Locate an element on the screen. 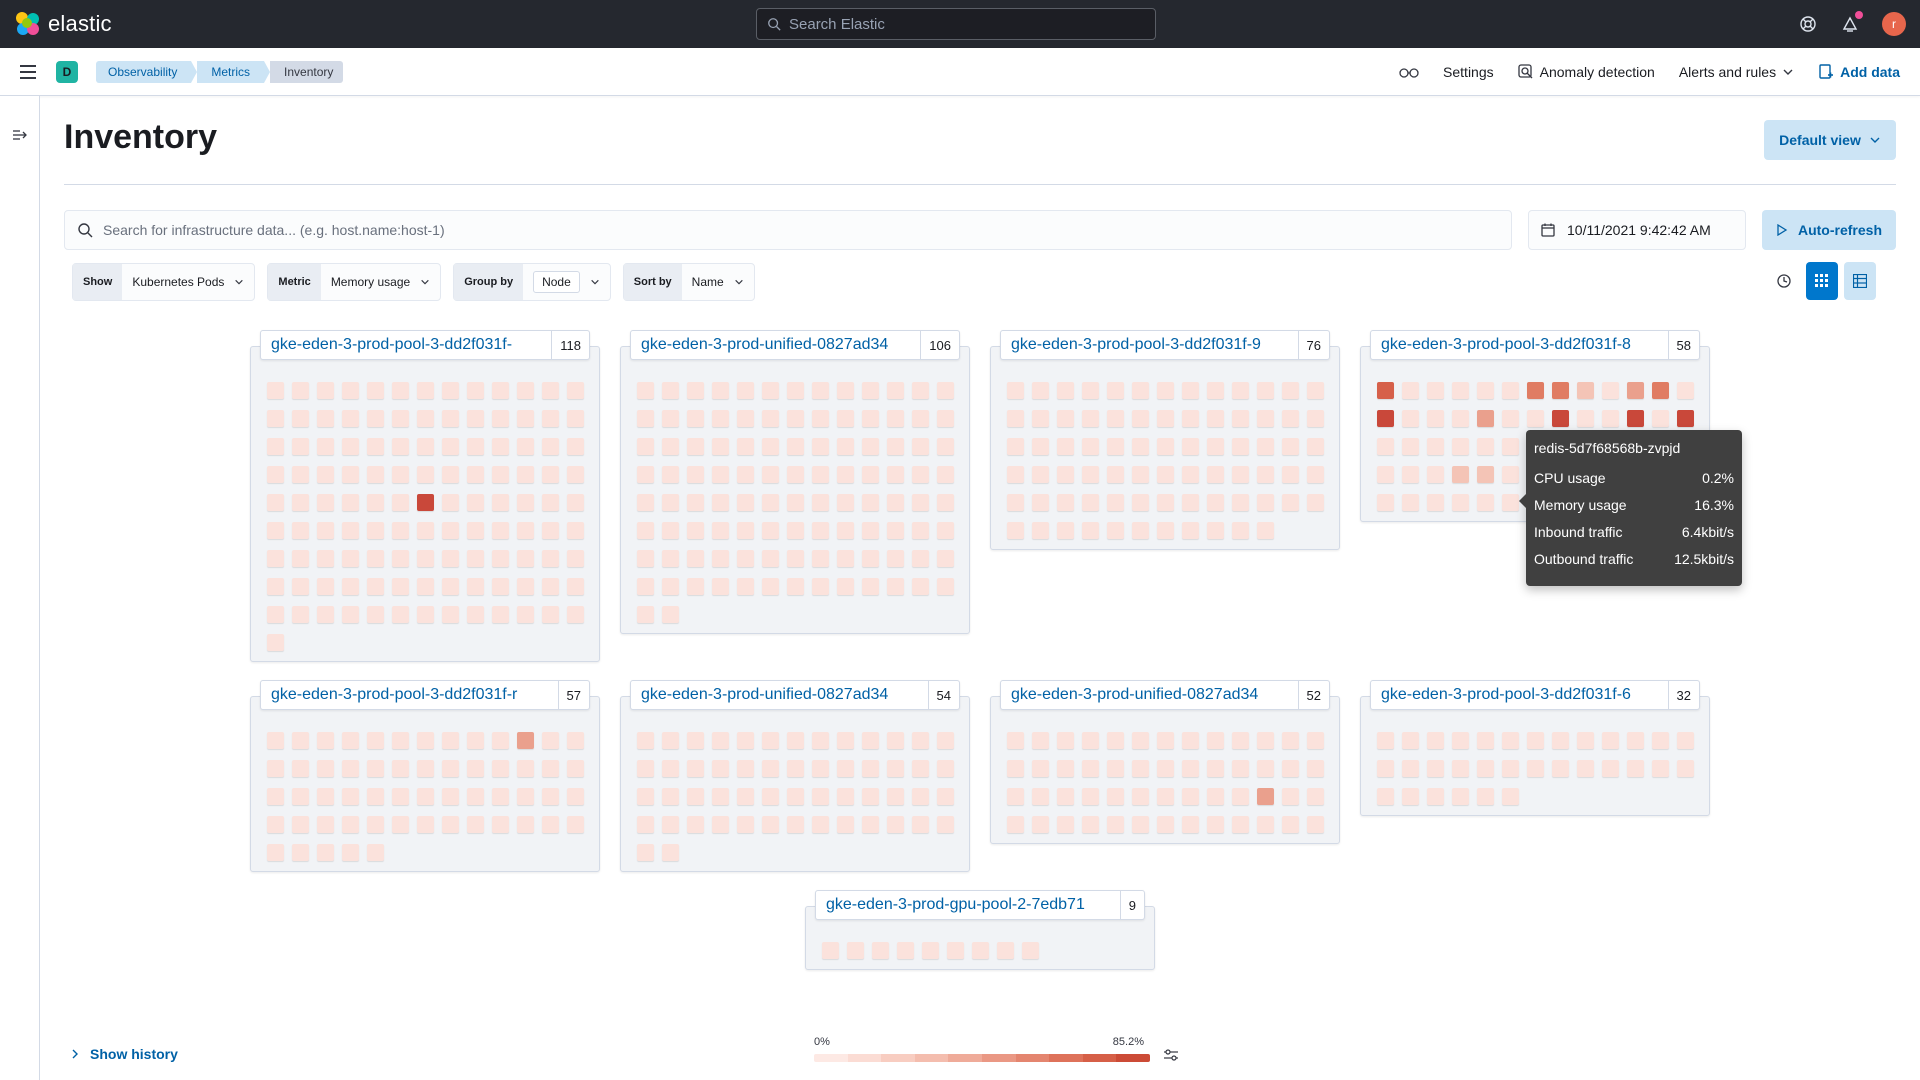  expand-nav-icon is located at coordinates (20, 135).